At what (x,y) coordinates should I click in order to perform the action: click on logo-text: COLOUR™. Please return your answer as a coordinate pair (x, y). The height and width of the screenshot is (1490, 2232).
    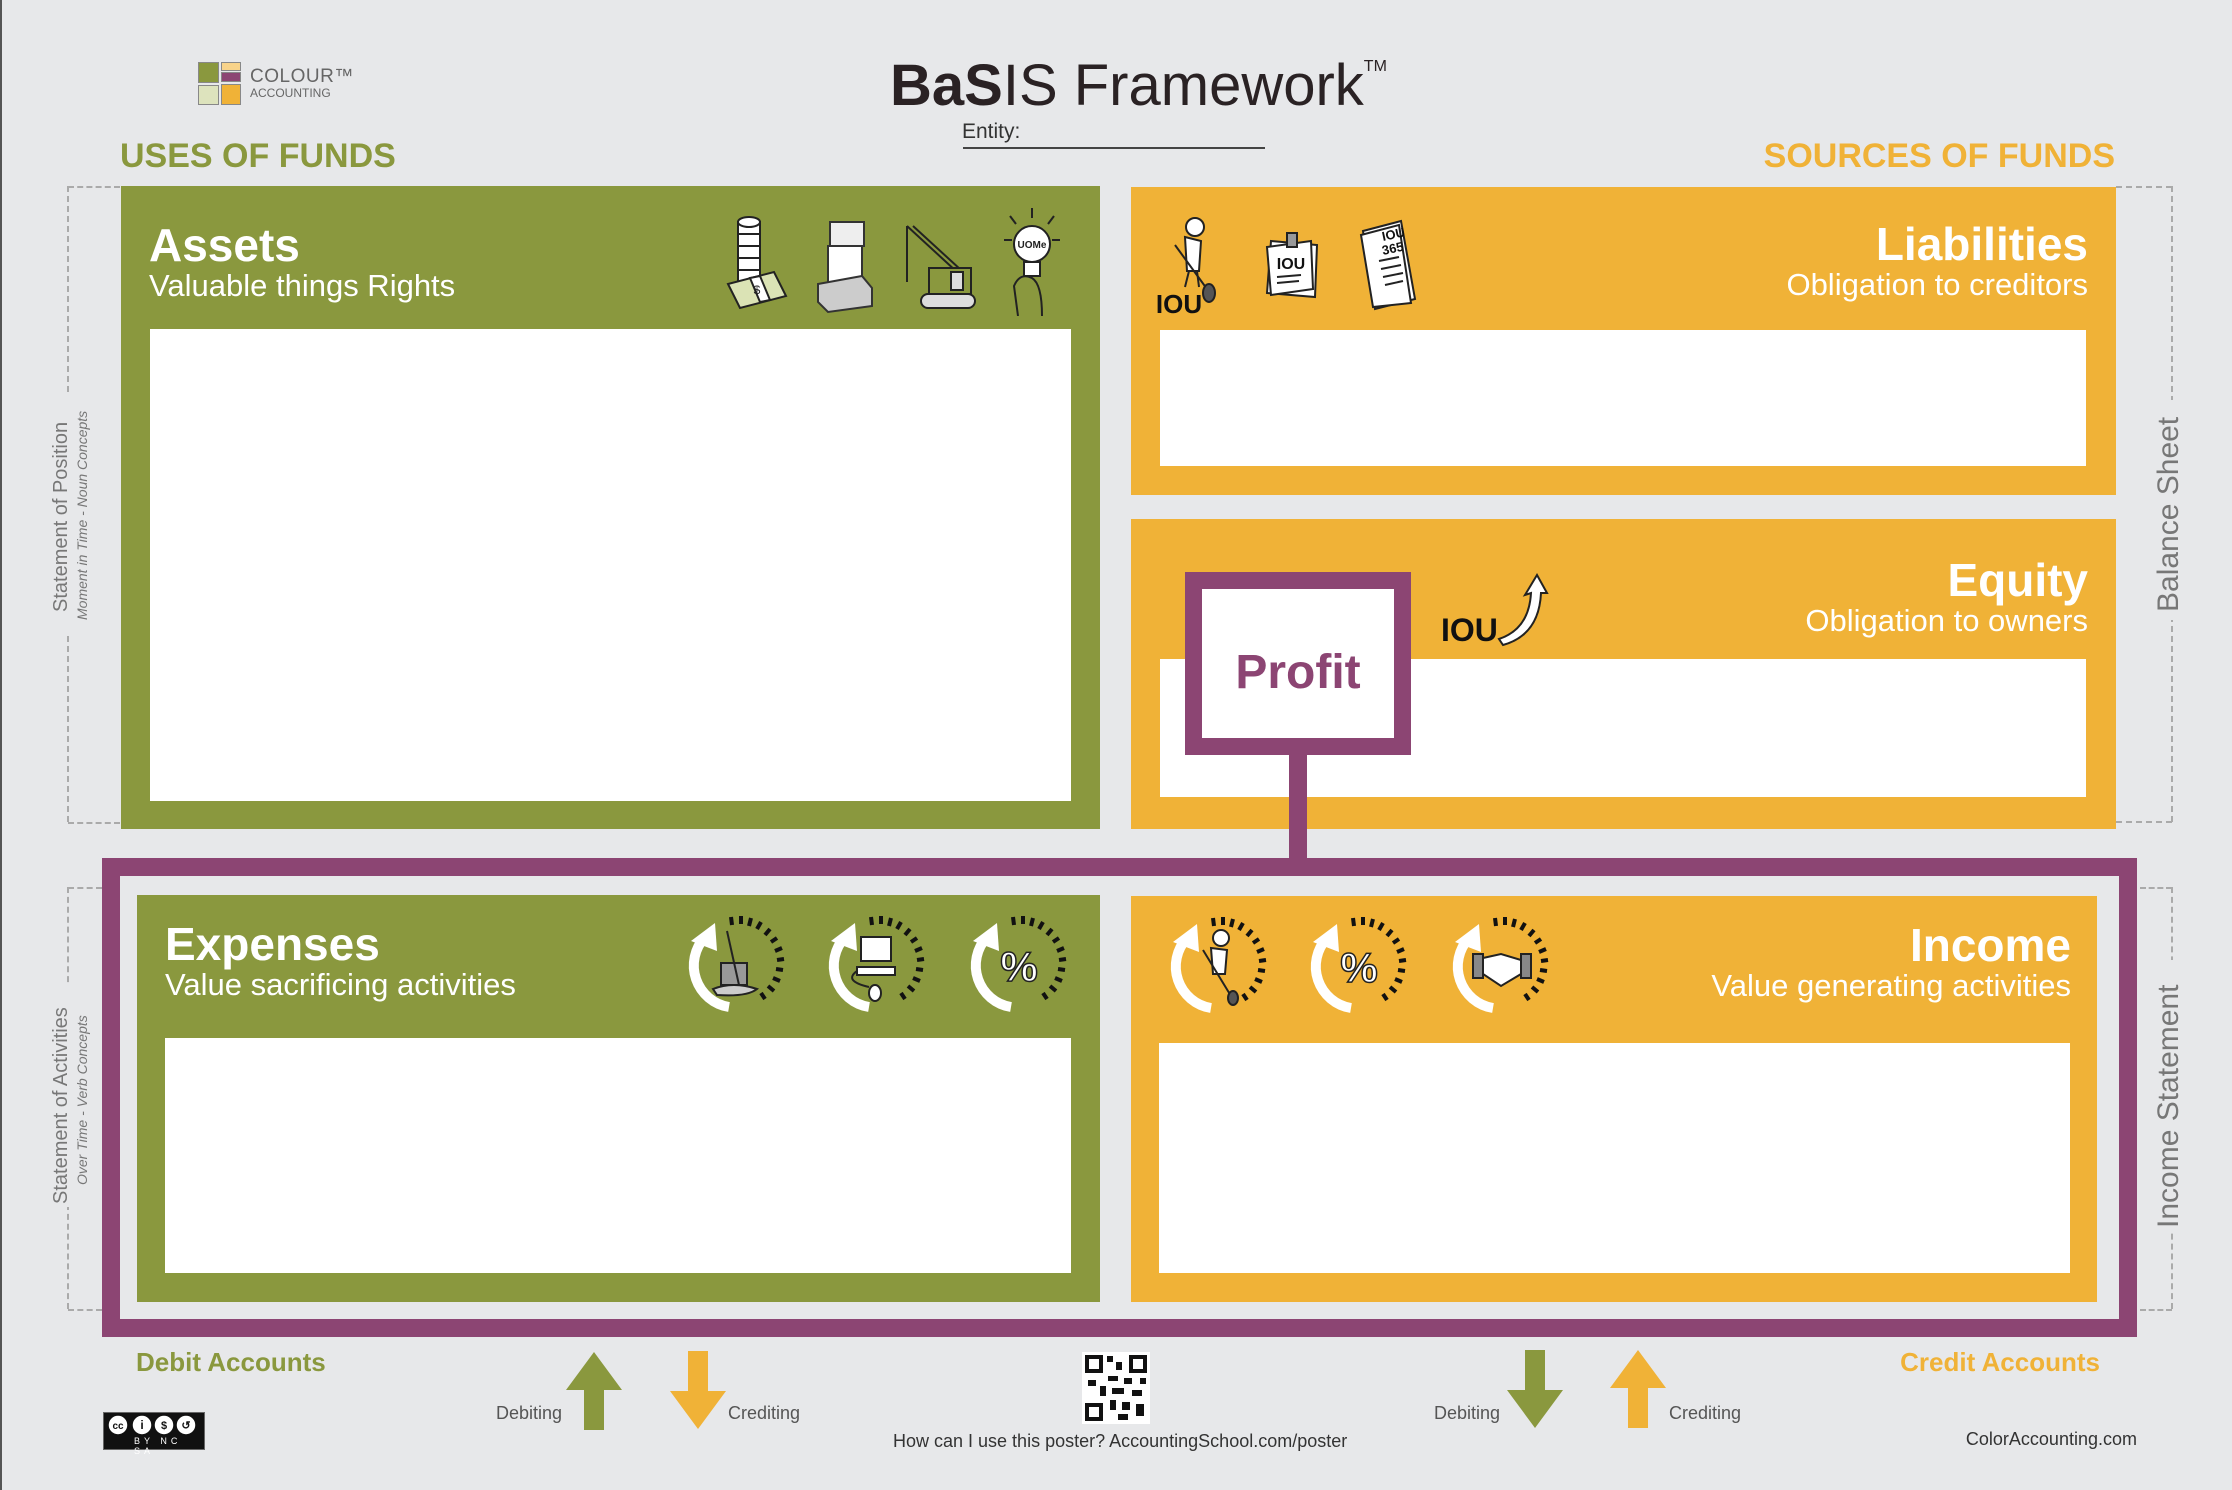
    Looking at the image, I should click on (302, 76).